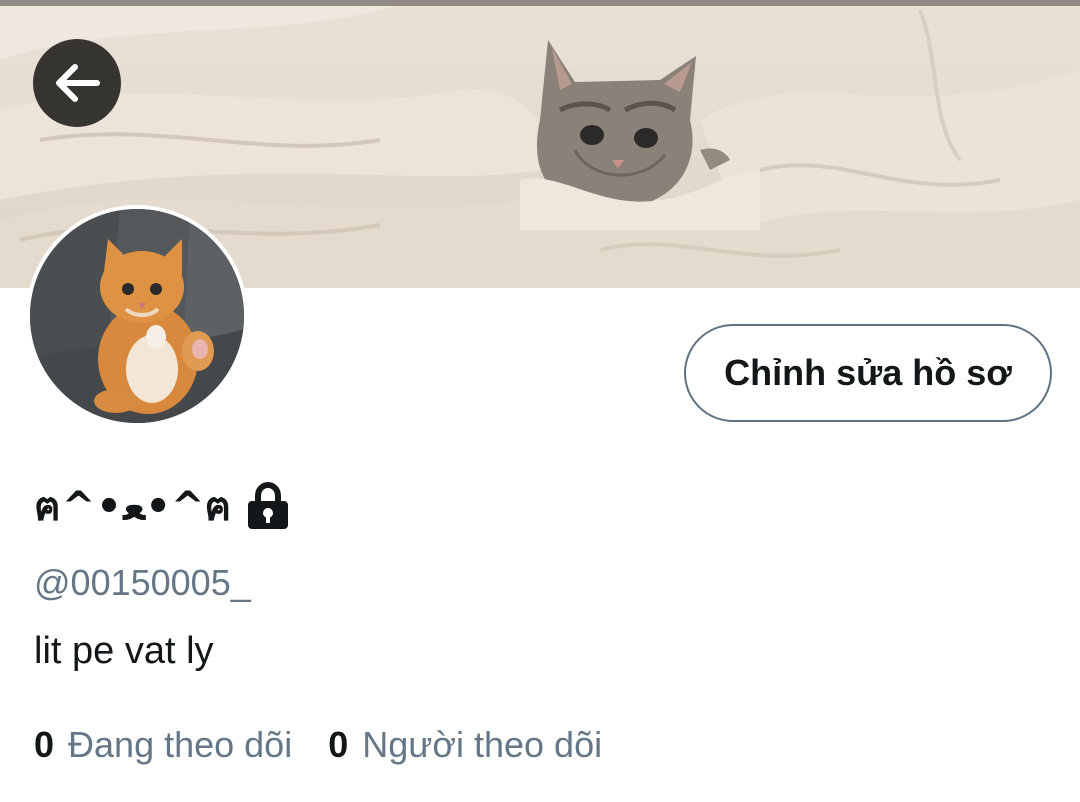  I want to click on edit-profile-button: Chỉnh sửa hồ sơ, so click(868, 373).